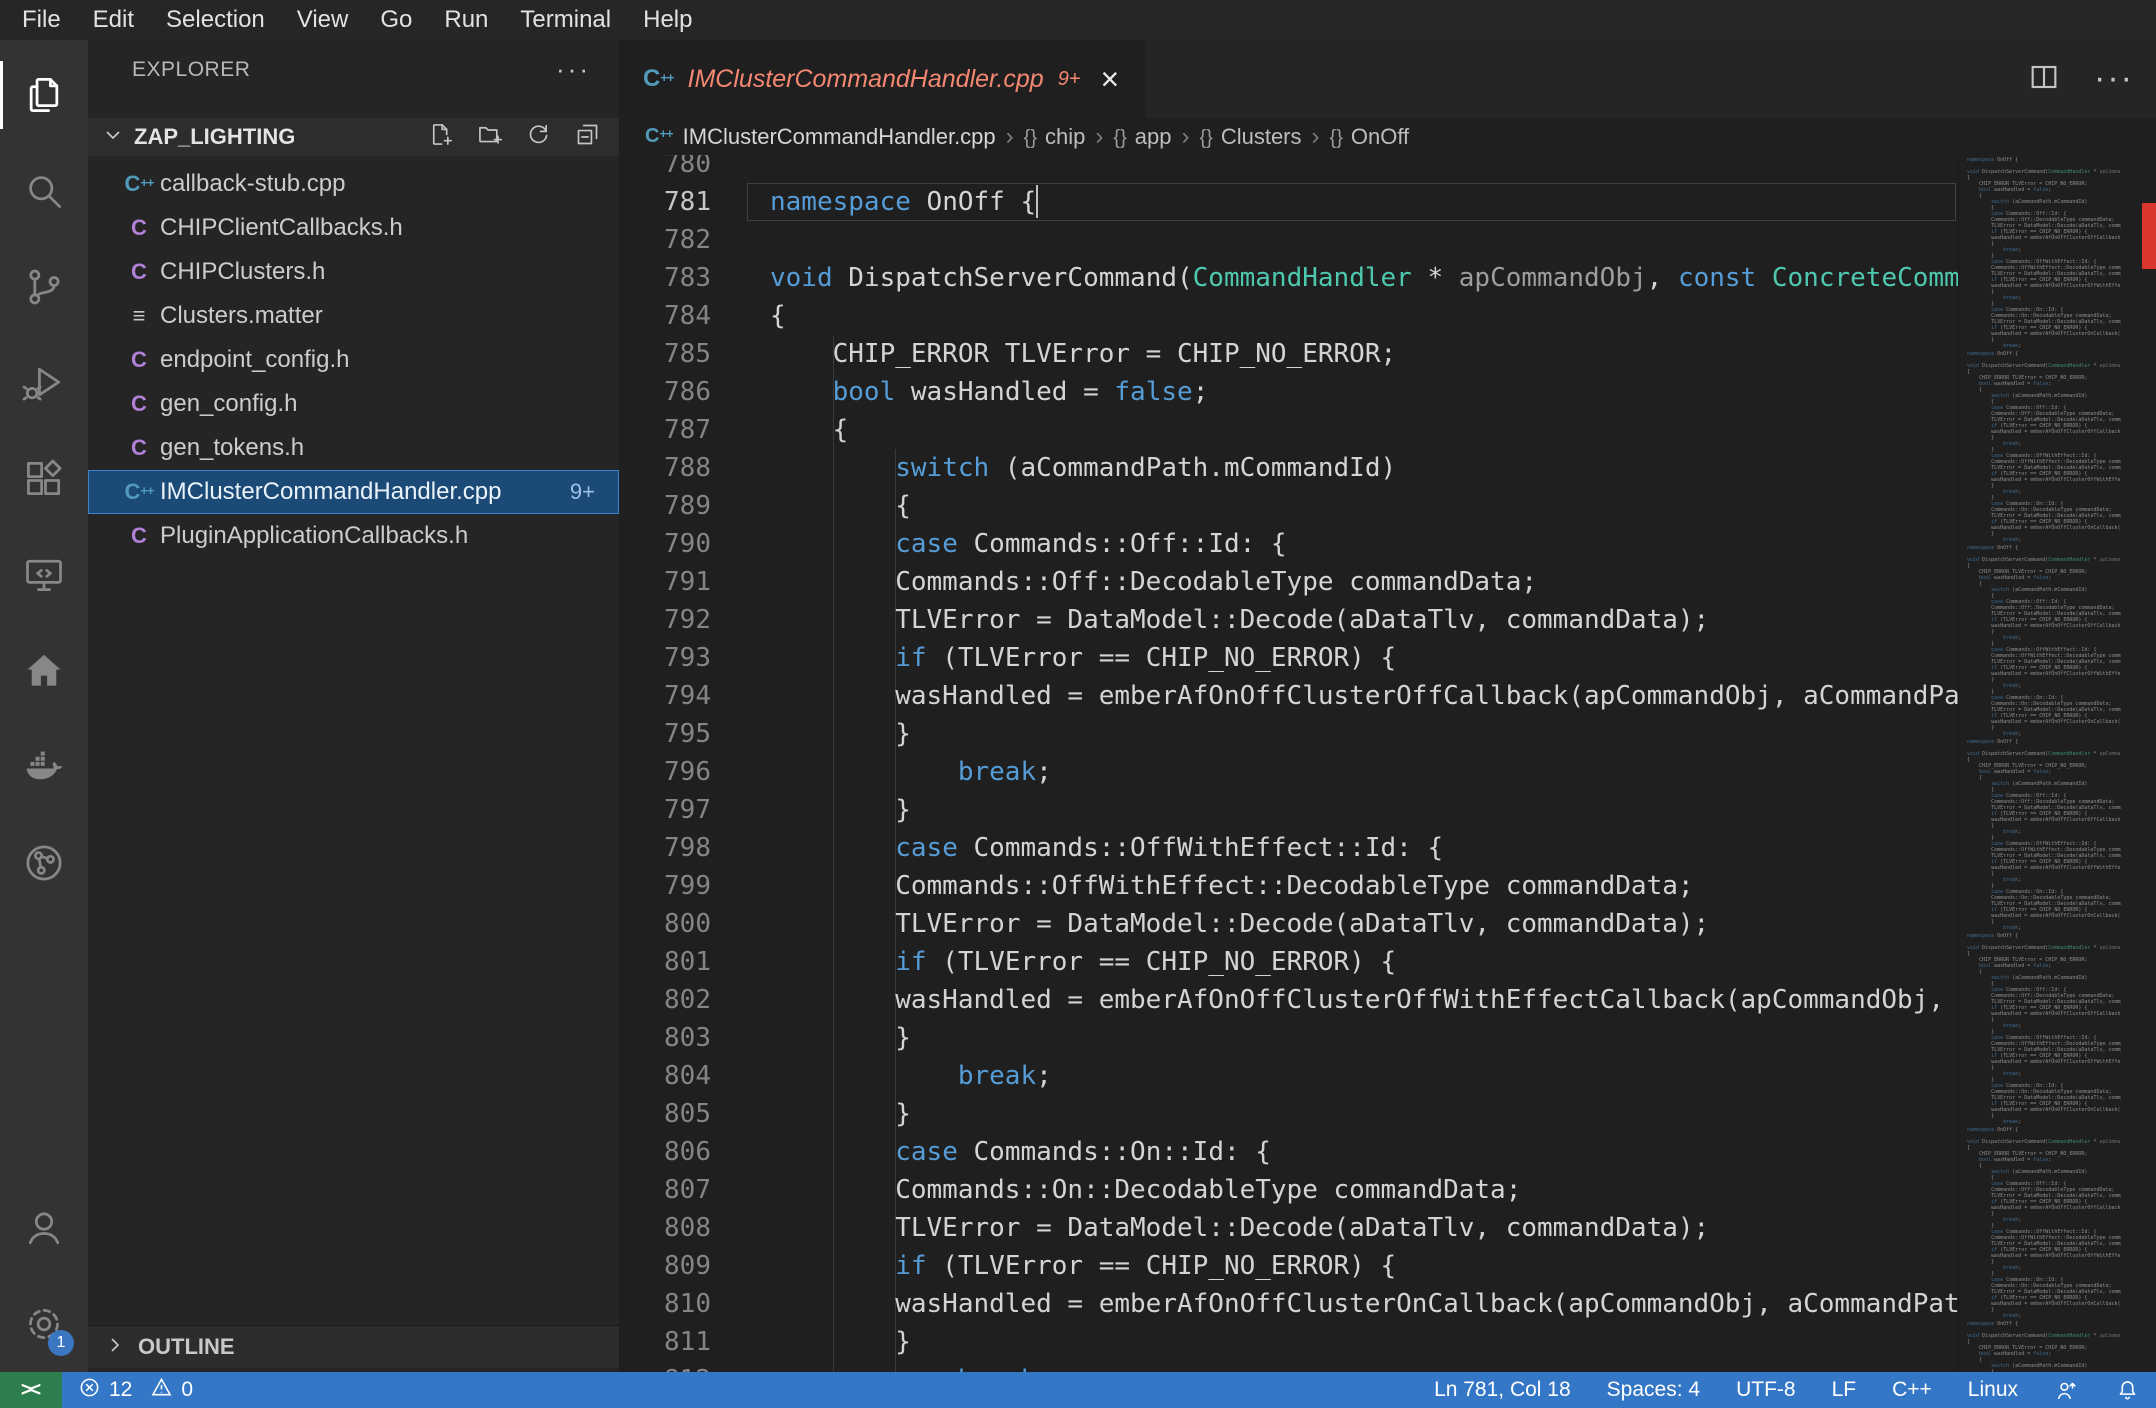 The width and height of the screenshot is (2156, 1408). What do you see at coordinates (1380, 136) in the screenshot?
I see `breadcrumb-item-OnOff: OnOff` at bounding box center [1380, 136].